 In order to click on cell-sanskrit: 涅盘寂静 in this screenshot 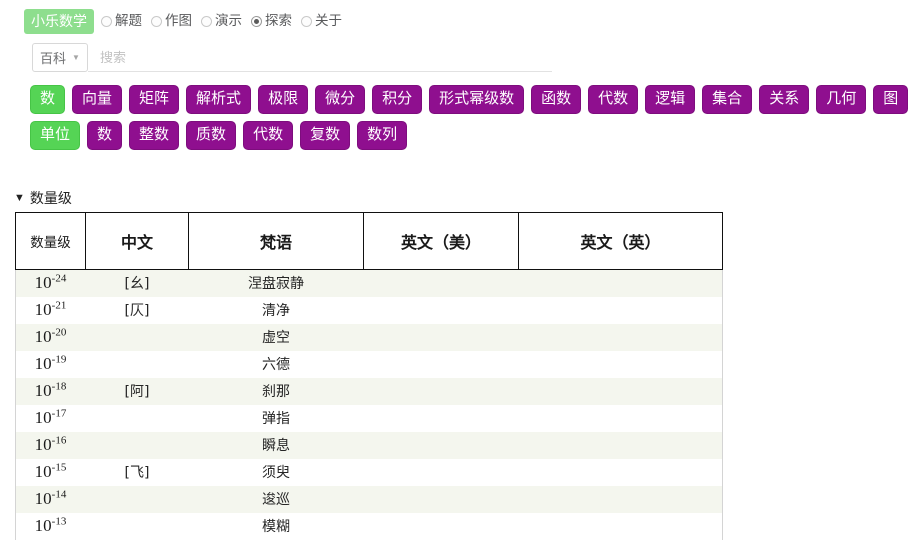, I will do `click(276, 284)`.